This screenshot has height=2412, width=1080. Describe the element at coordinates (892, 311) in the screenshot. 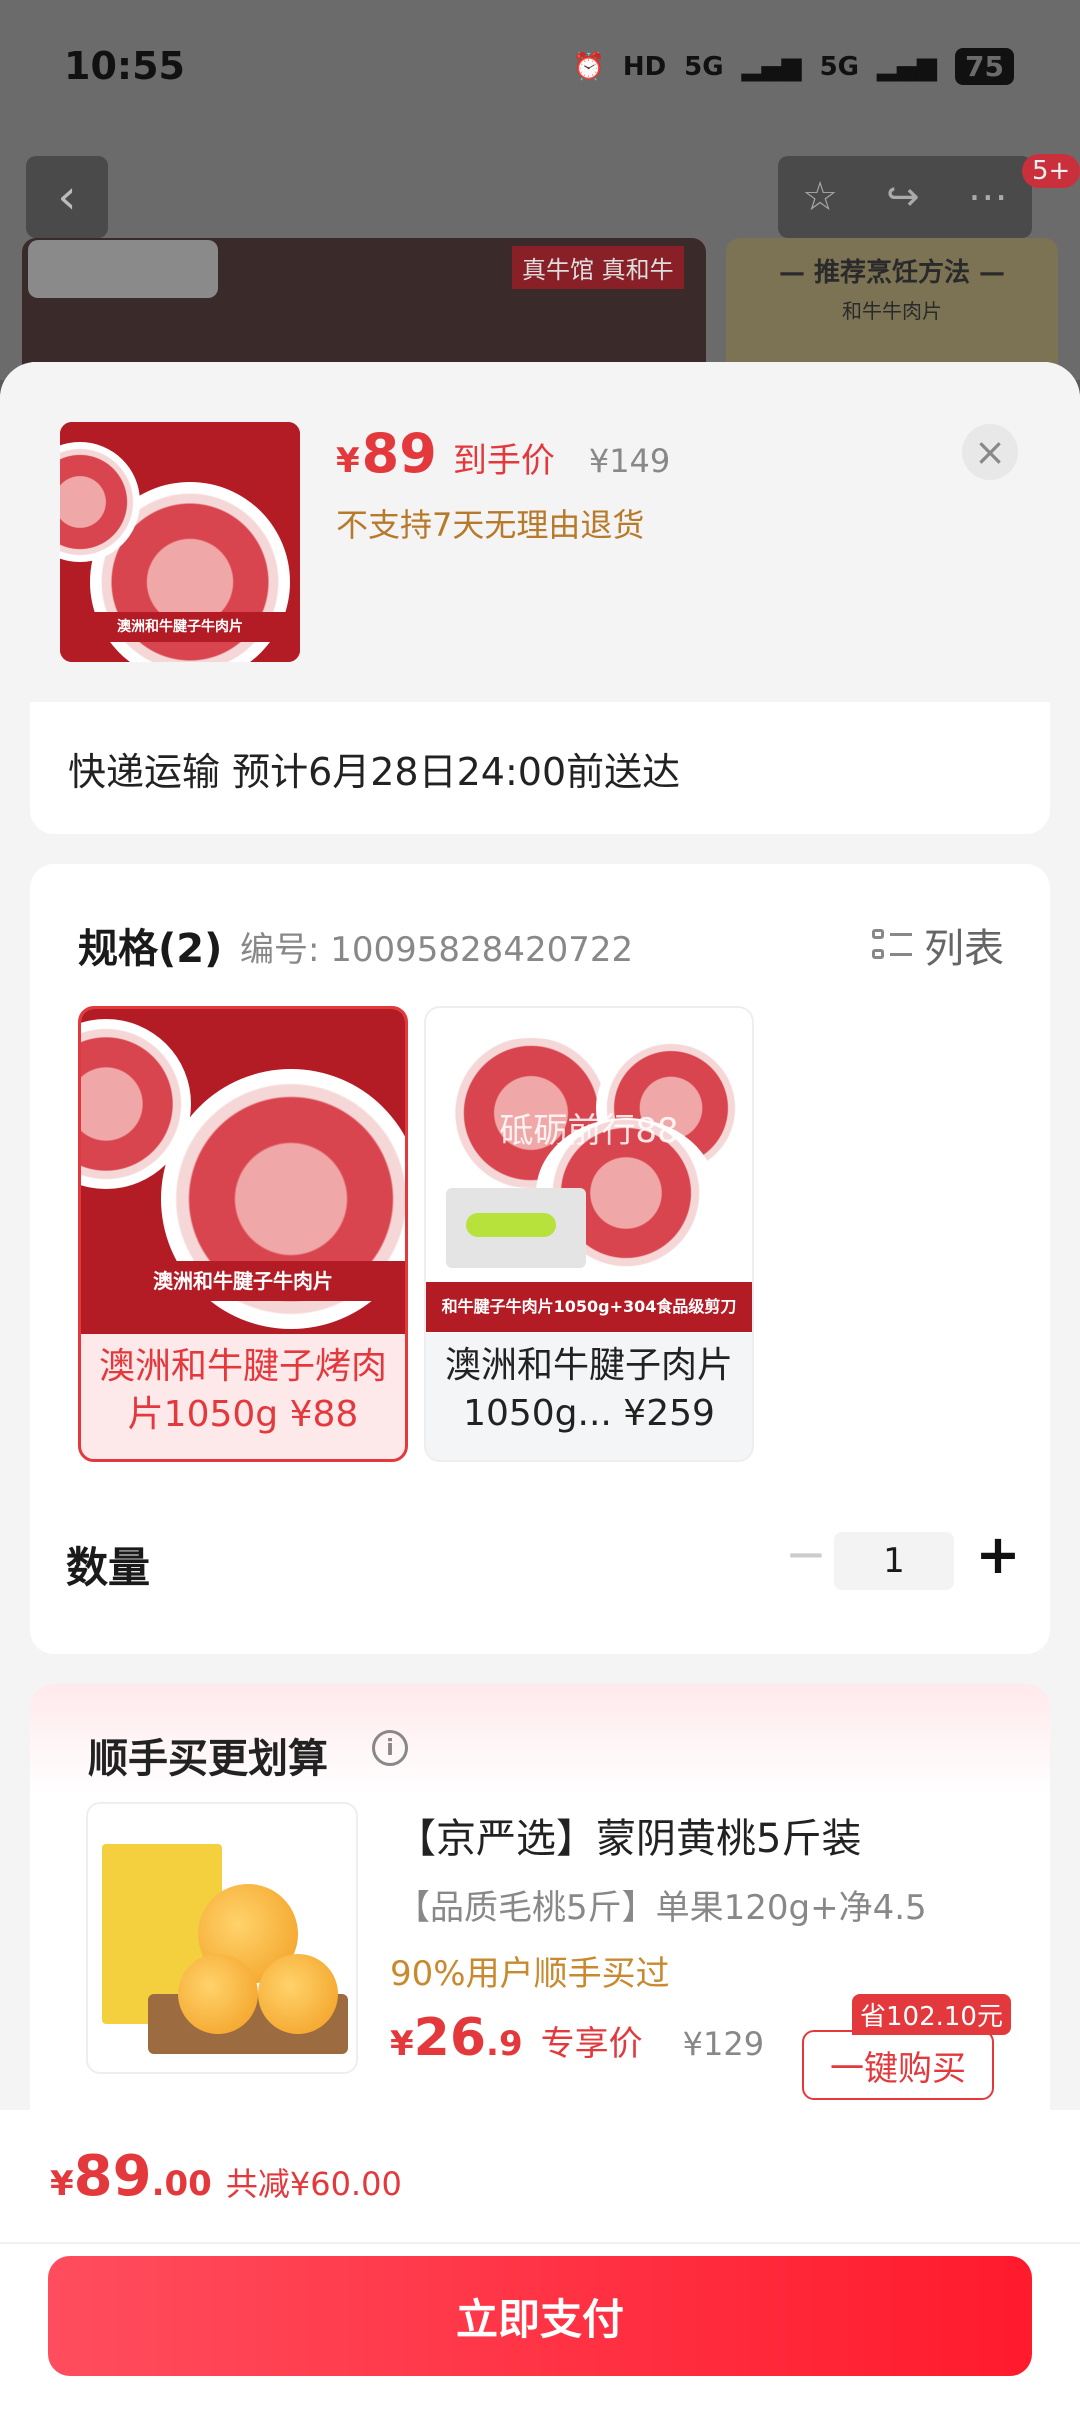

I see `recipe-card-subtitle: 和牛牛肉片` at that location.